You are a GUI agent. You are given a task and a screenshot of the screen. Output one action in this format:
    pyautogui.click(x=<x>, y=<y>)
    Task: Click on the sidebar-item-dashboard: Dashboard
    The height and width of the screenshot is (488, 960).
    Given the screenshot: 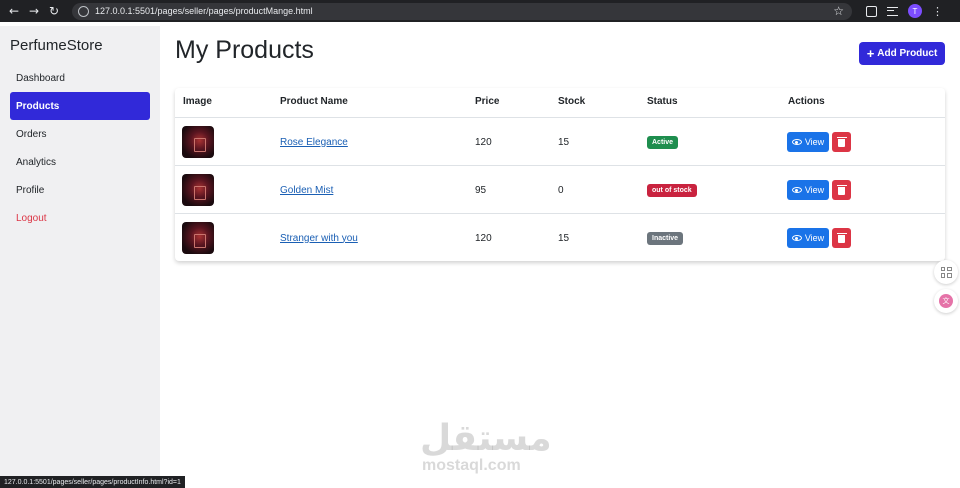 What is the action you would take?
    pyautogui.click(x=80, y=78)
    